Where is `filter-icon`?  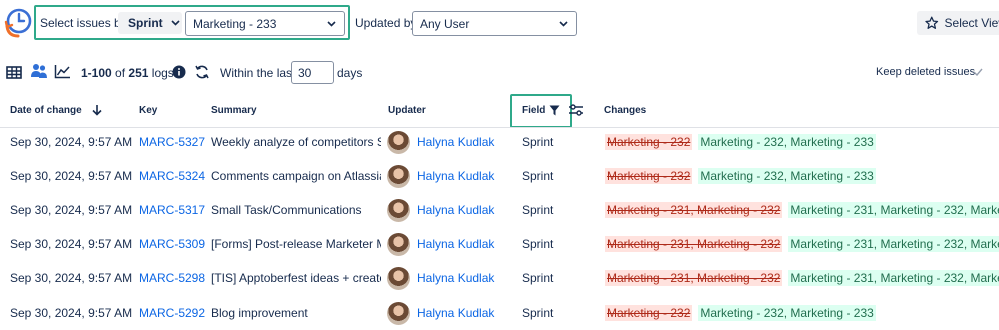 filter-icon is located at coordinates (554, 110).